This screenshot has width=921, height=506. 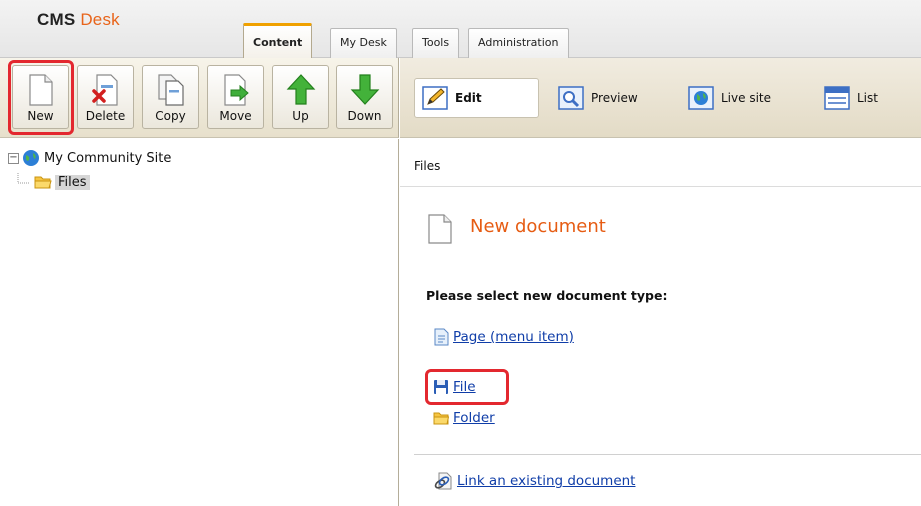 I want to click on file-link-label: File, so click(x=464, y=387).